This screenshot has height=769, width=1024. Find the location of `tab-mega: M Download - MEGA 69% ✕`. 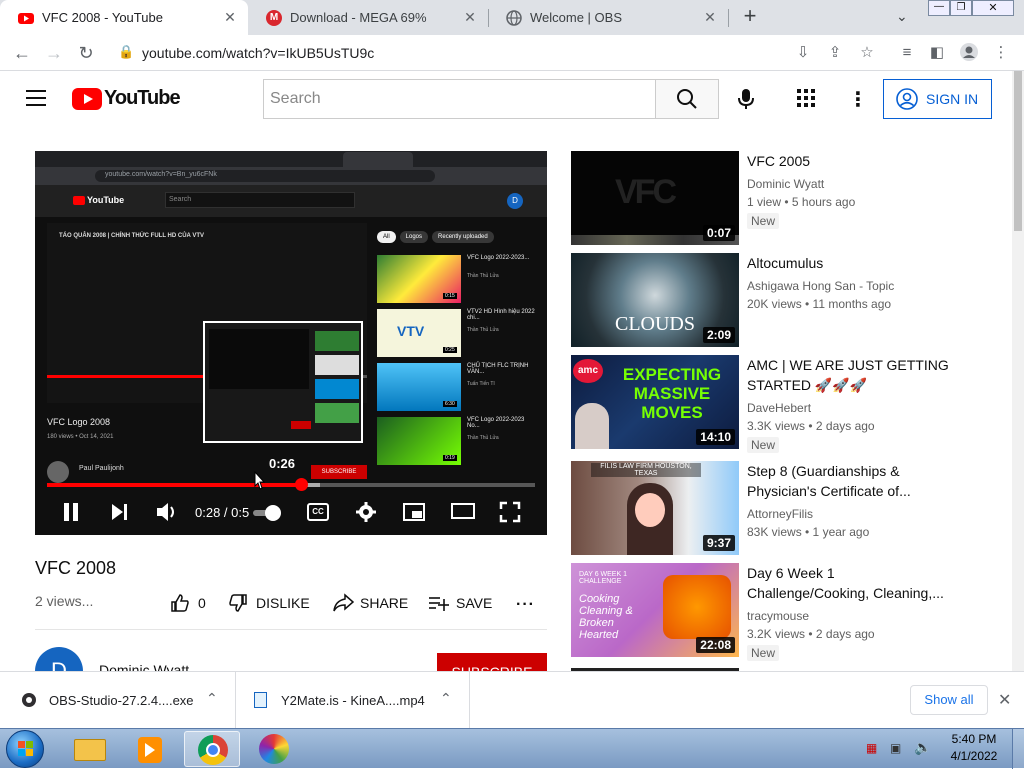

tab-mega: M Download - MEGA 69% ✕ is located at coordinates (368, 17).